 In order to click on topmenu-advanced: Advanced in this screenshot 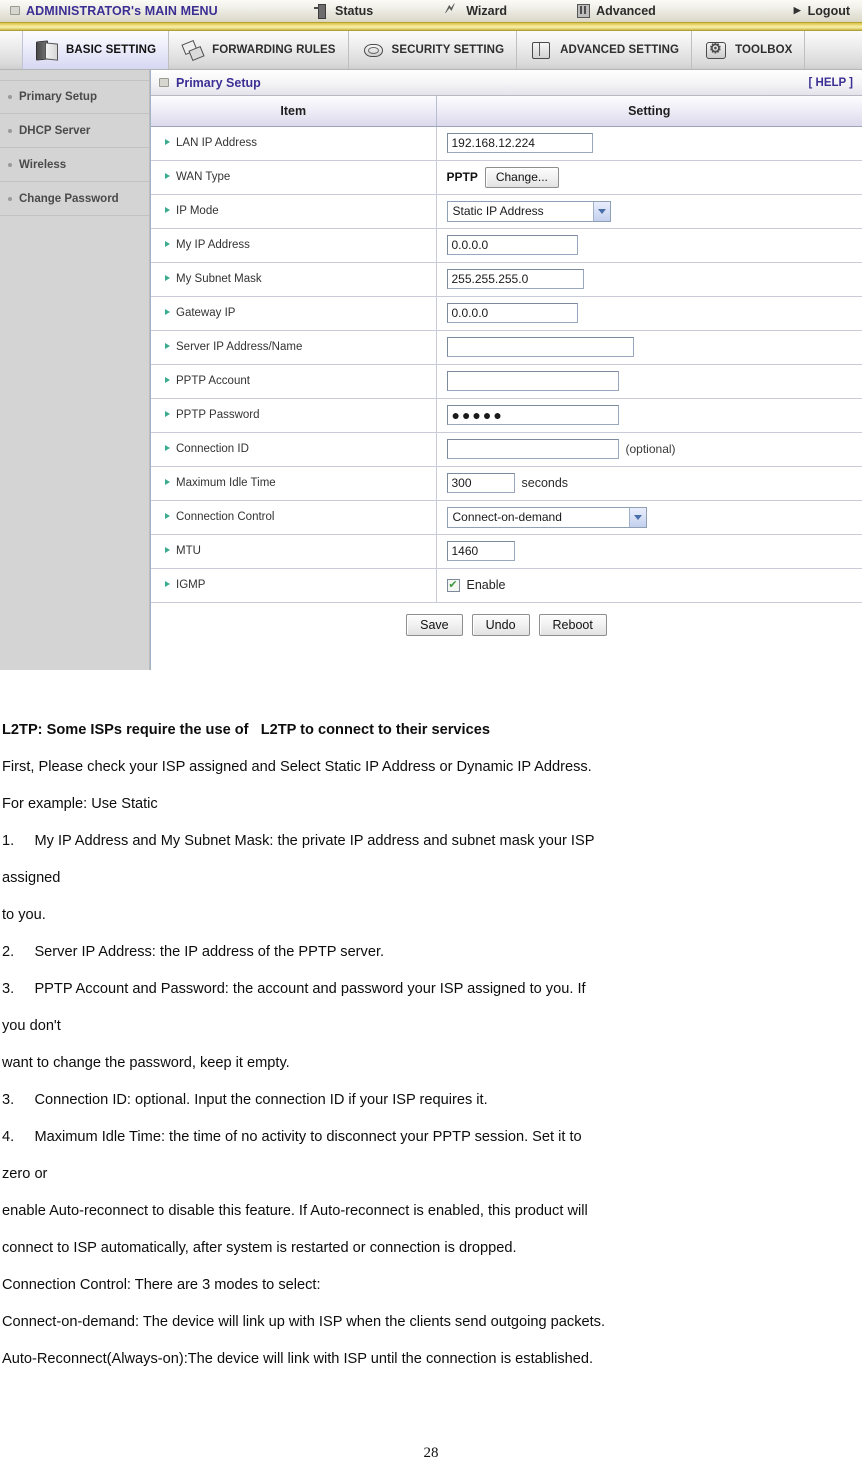, I will do `click(615, 10)`.